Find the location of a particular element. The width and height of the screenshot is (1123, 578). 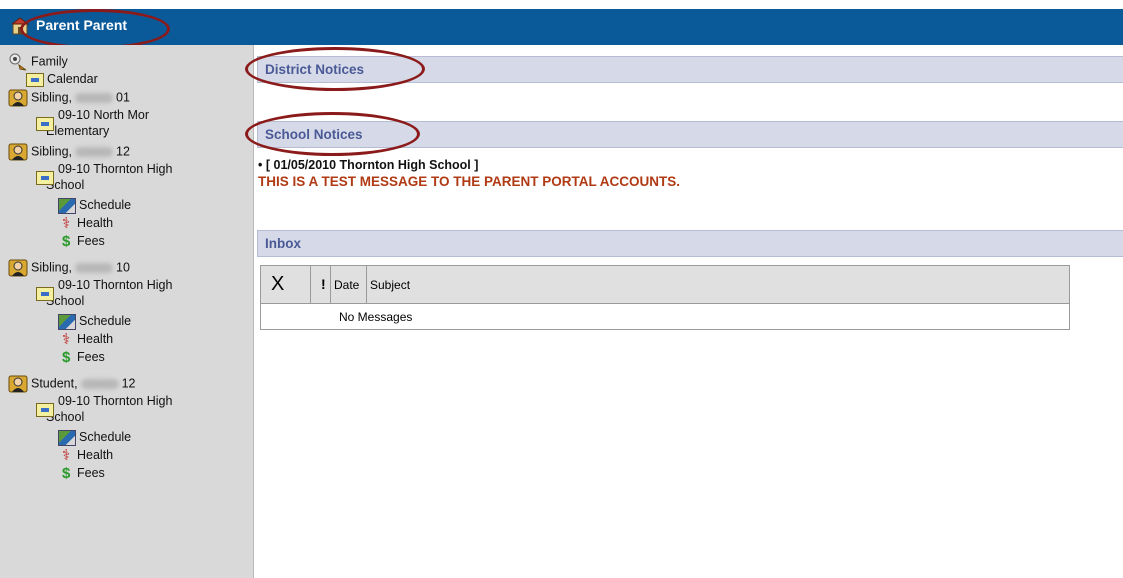

inbox-empty-text: No Messages is located at coordinates (376, 317).